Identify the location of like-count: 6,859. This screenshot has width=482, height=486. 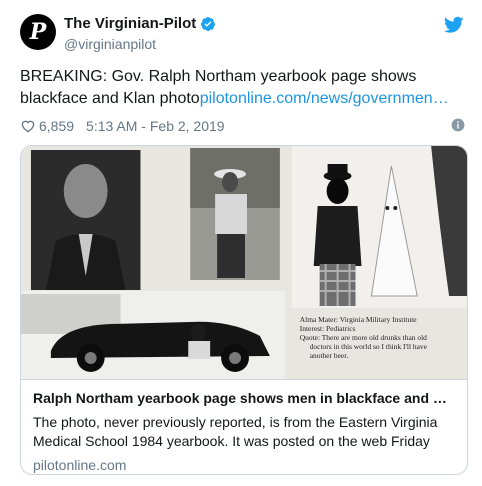
(56, 126).